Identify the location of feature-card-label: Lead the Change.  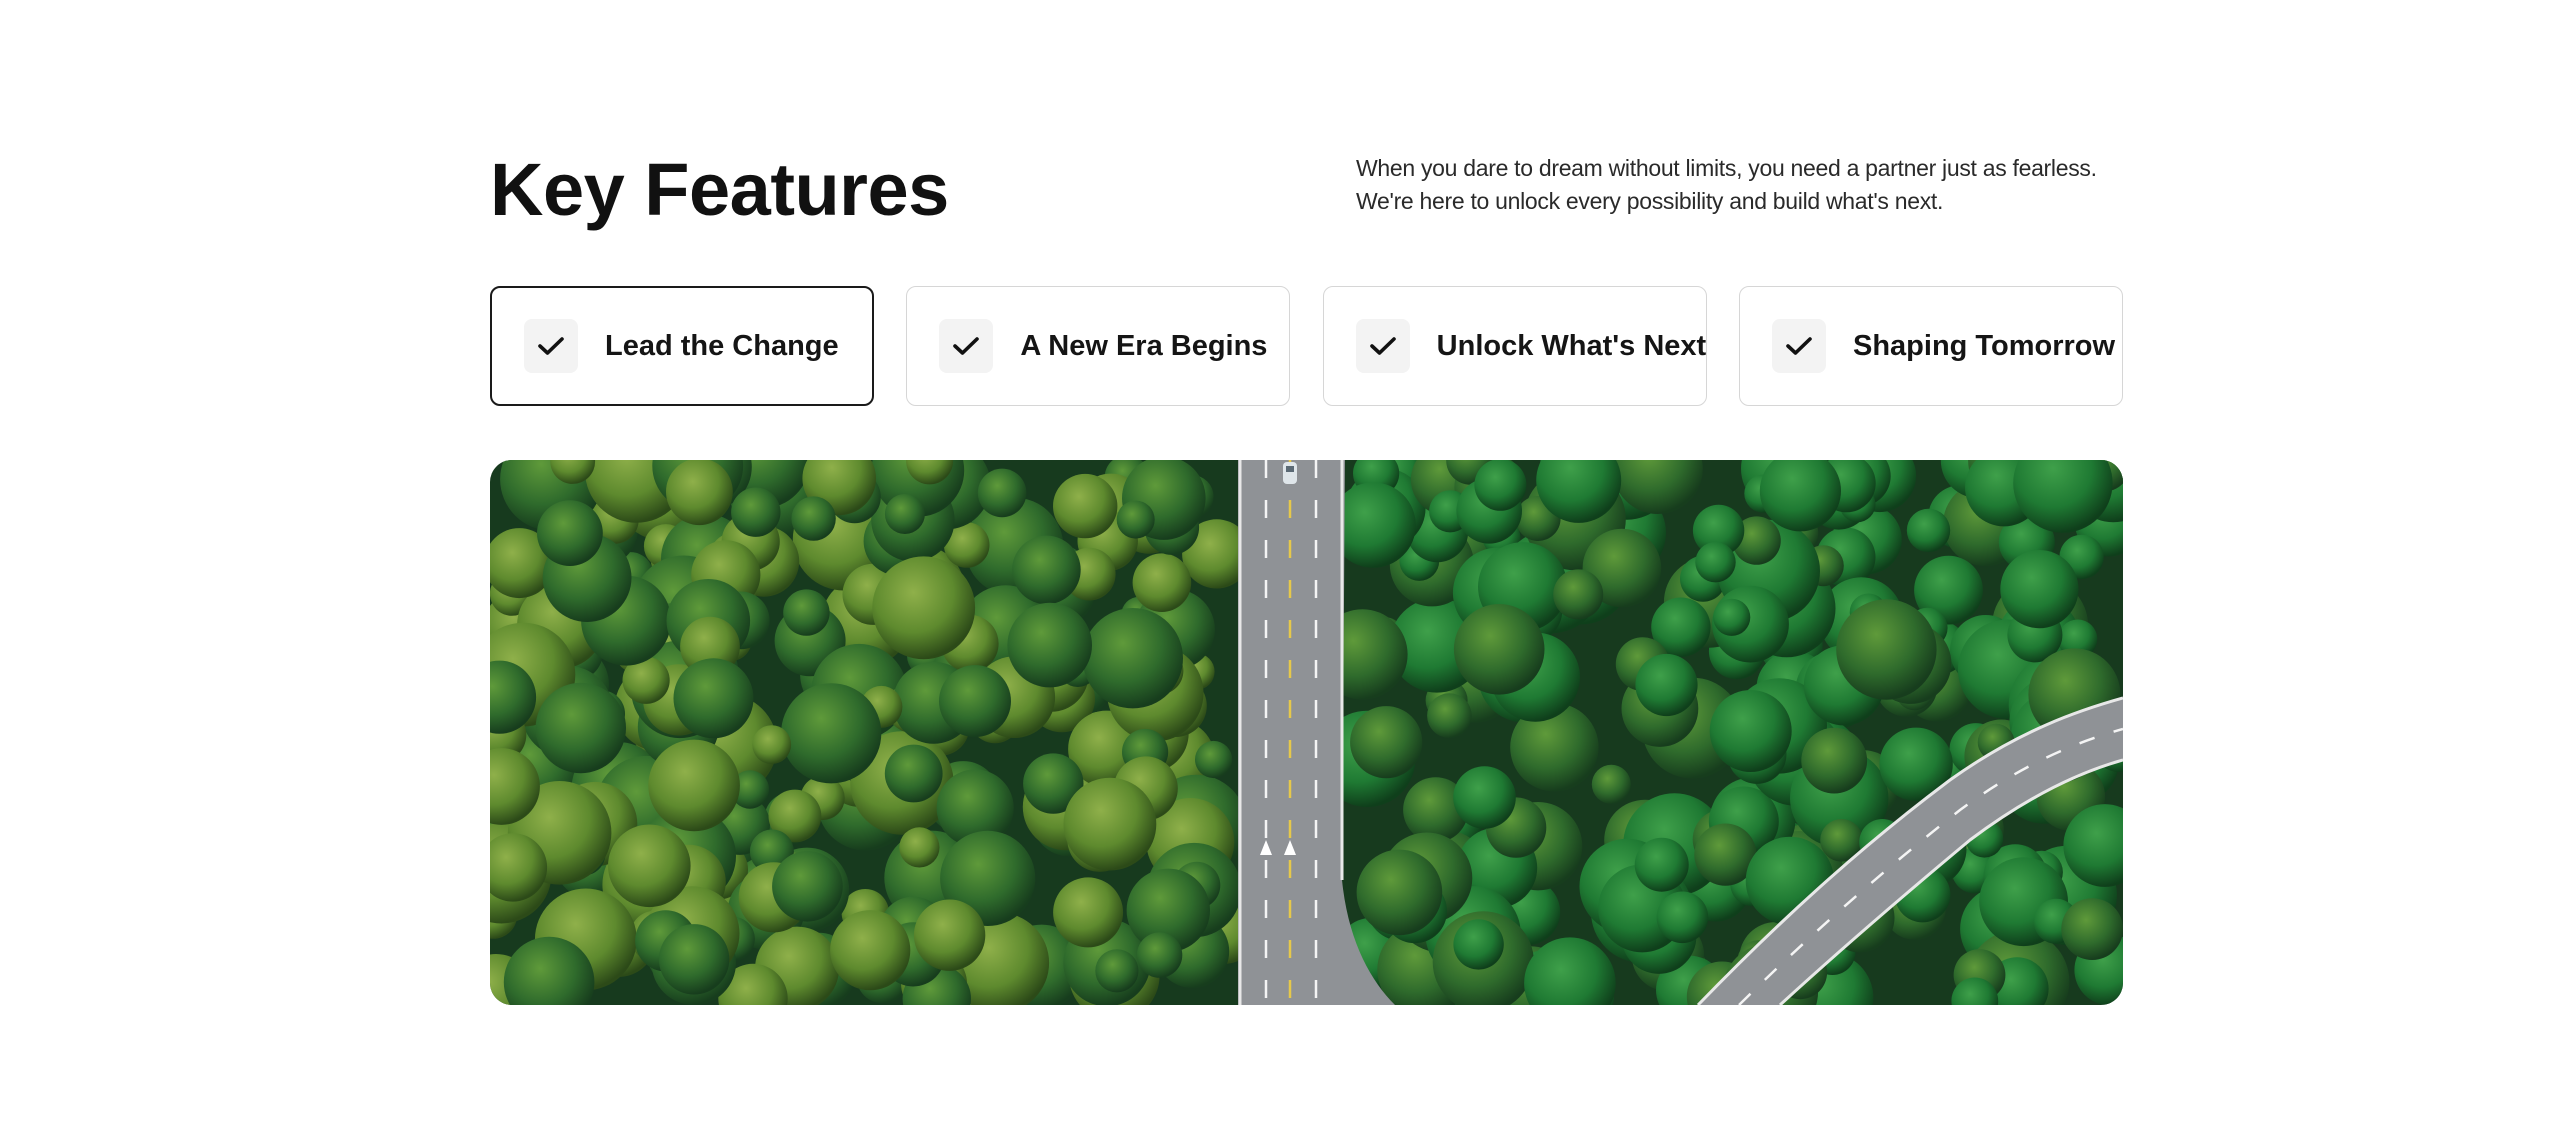
(722, 345).